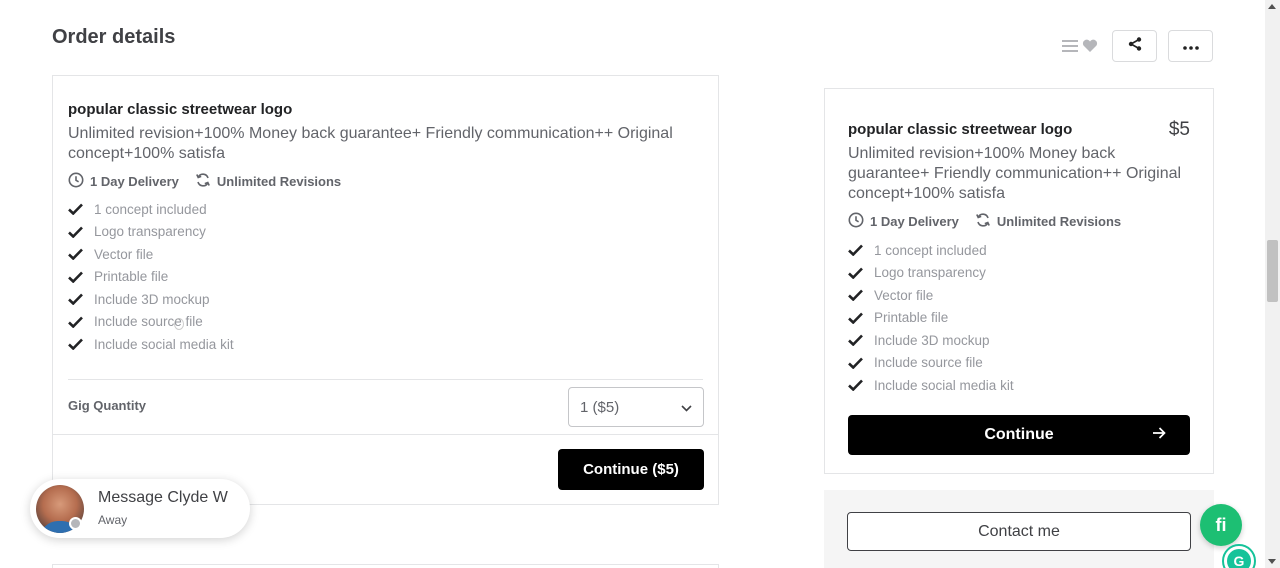 This screenshot has height=568, width=1280. What do you see at coordinates (631, 469) in the screenshot?
I see `continue-with-price-button: Continue ($5)` at bounding box center [631, 469].